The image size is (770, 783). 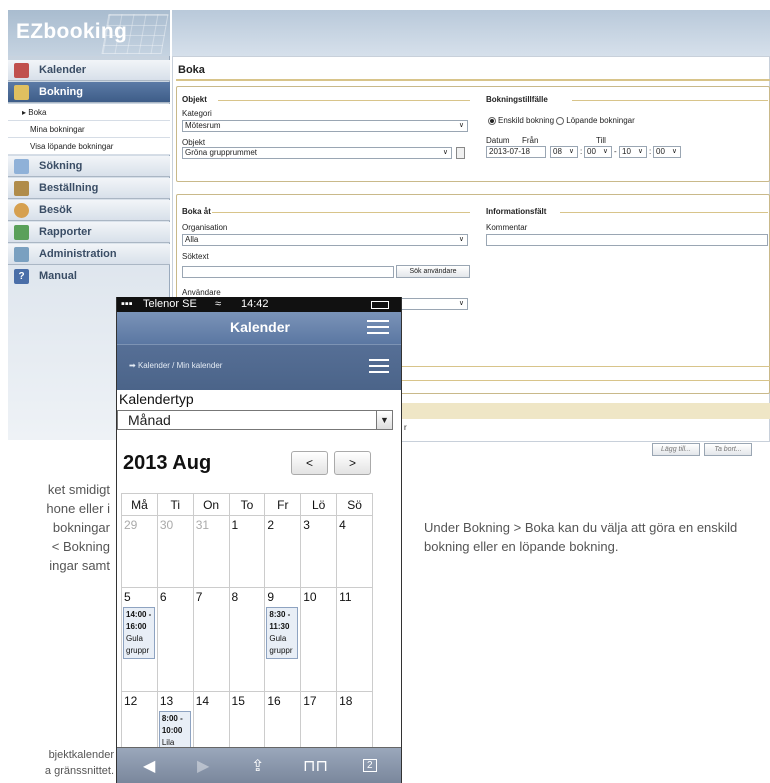 I want to click on share-icon: ⇪, so click(x=257, y=766).